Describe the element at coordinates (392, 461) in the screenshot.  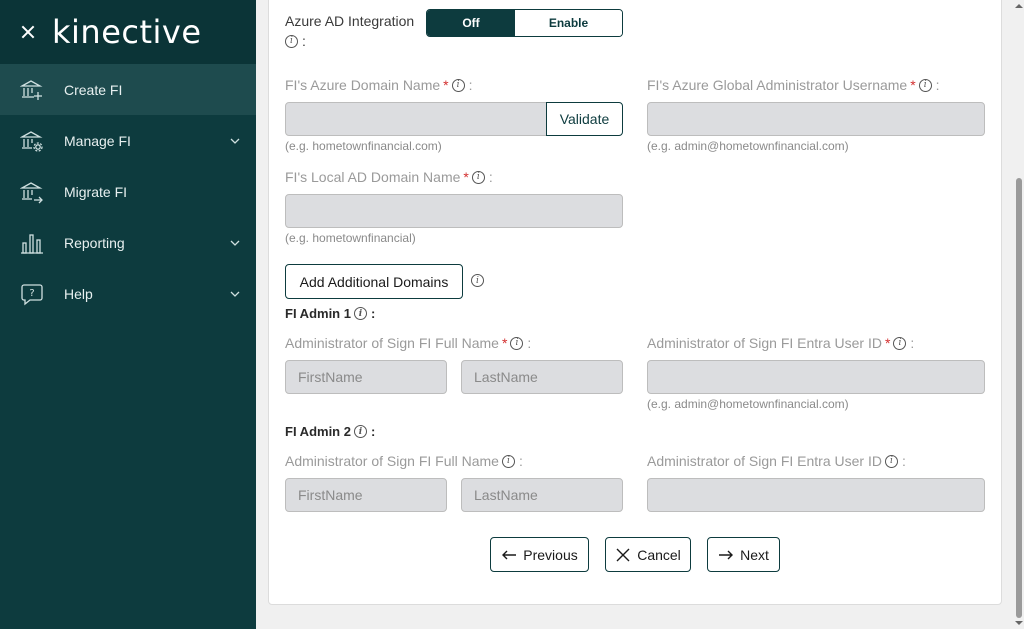
I see `admin2-full-name-label-text: Administrator of Sign FI Full Name` at that location.